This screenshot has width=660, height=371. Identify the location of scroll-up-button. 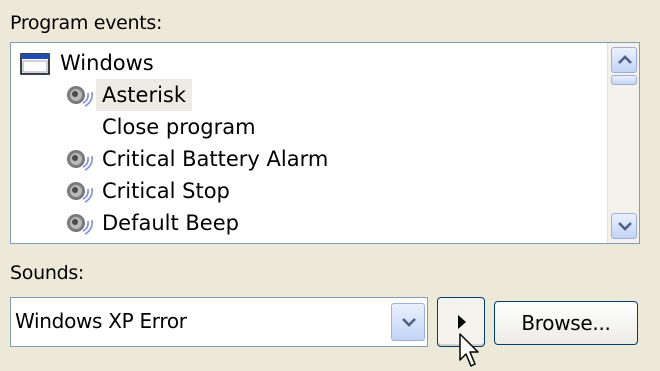
(624, 60).